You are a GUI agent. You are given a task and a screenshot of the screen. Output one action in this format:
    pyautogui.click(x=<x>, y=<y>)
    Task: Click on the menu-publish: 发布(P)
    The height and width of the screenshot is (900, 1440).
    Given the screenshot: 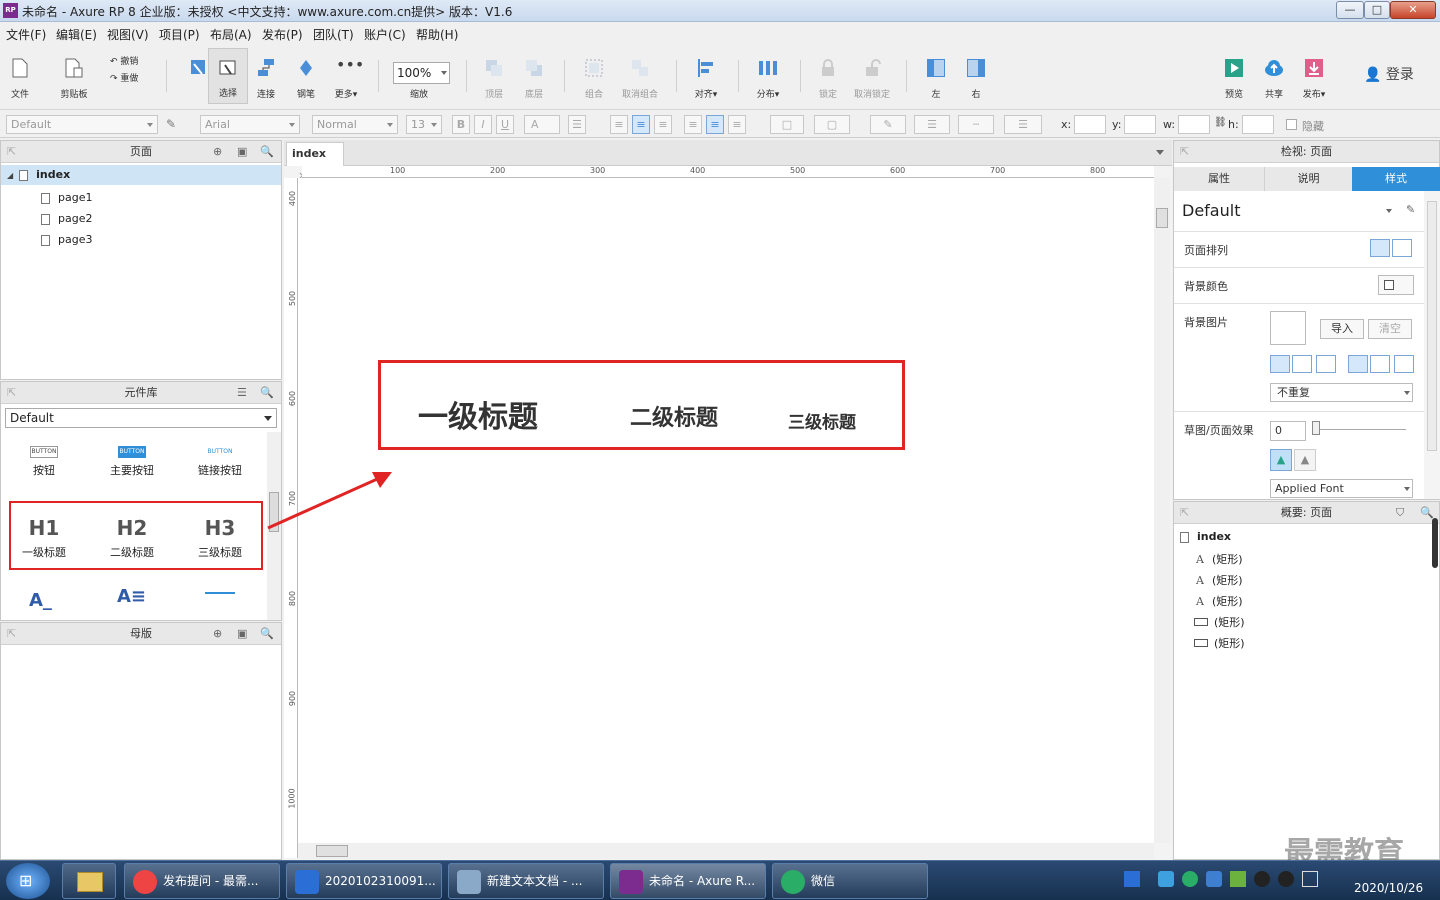 What is the action you would take?
    pyautogui.click(x=282, y=34)
    